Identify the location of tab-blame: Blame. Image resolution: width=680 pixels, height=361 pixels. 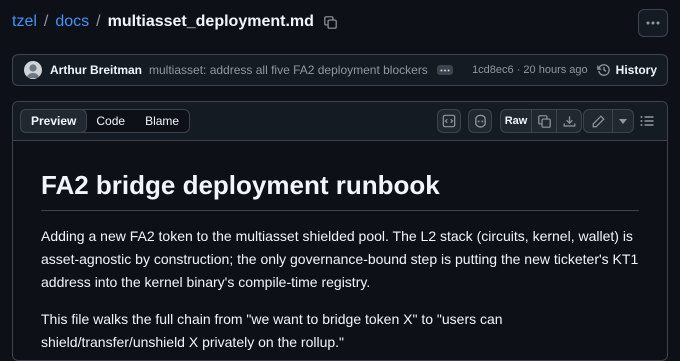
(162, 121).